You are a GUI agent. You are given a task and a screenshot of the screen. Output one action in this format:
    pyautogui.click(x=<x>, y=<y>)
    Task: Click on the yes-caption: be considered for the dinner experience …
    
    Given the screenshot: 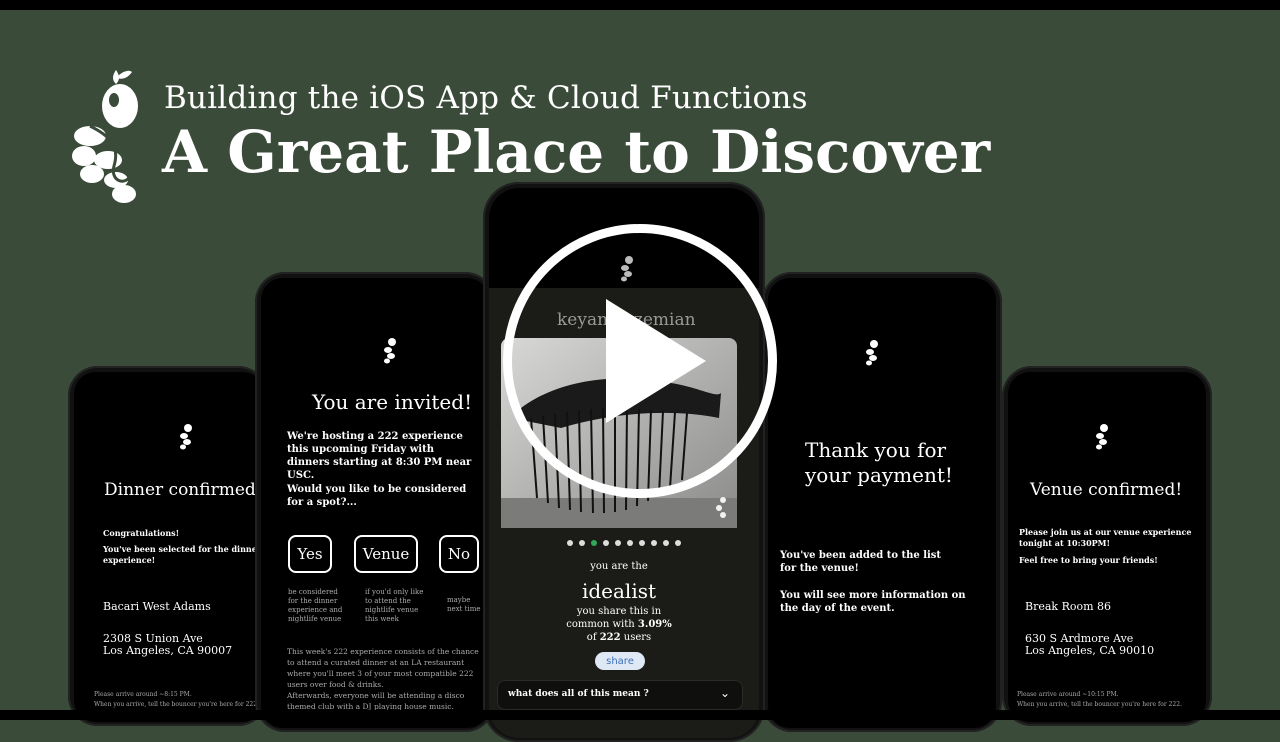 What is the action you would take?
    pyautogui.click(x=315, y=605)
    